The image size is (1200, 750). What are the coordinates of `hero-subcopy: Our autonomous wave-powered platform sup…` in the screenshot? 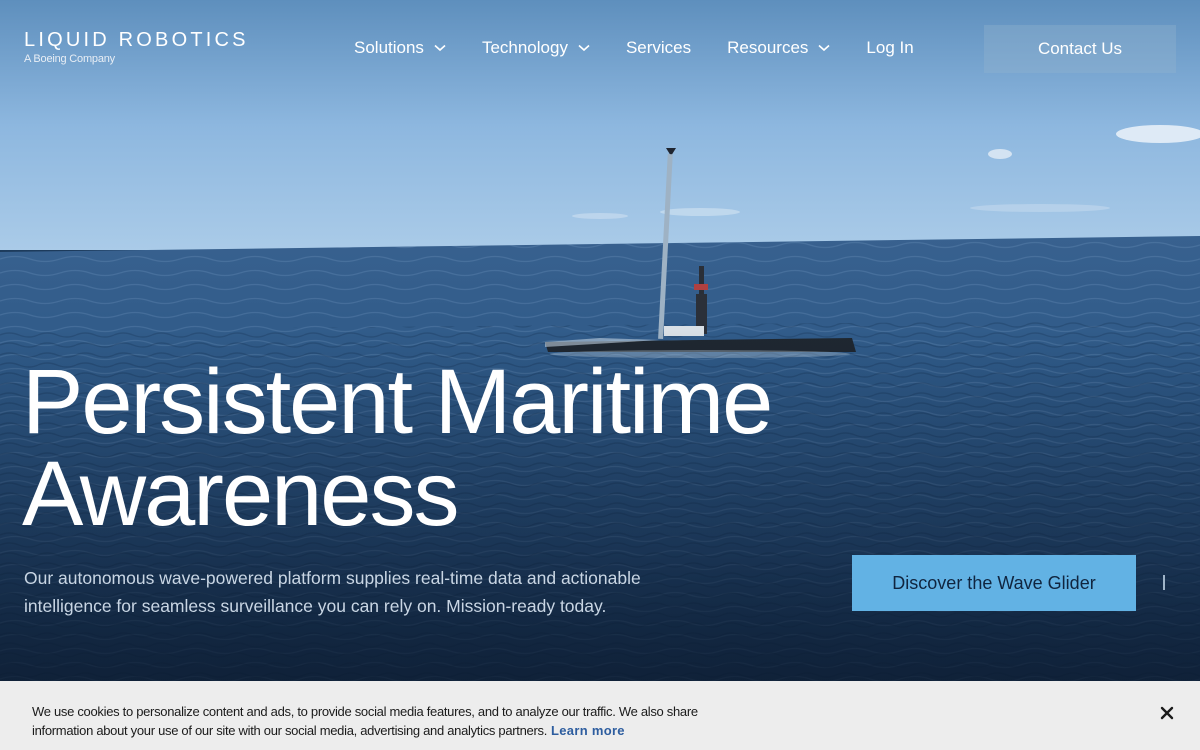 It's located at (332, 592).